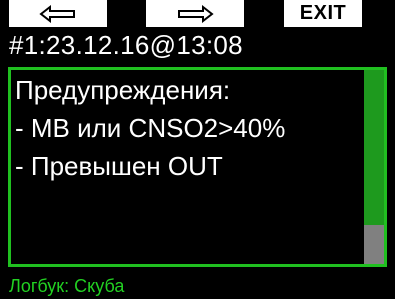 The image size is (395, 299). What do you see at coordinates (67, 286) in the screenshot?
I see `mode-label: Логбук: Скуба` at bounding box center [67, 286].